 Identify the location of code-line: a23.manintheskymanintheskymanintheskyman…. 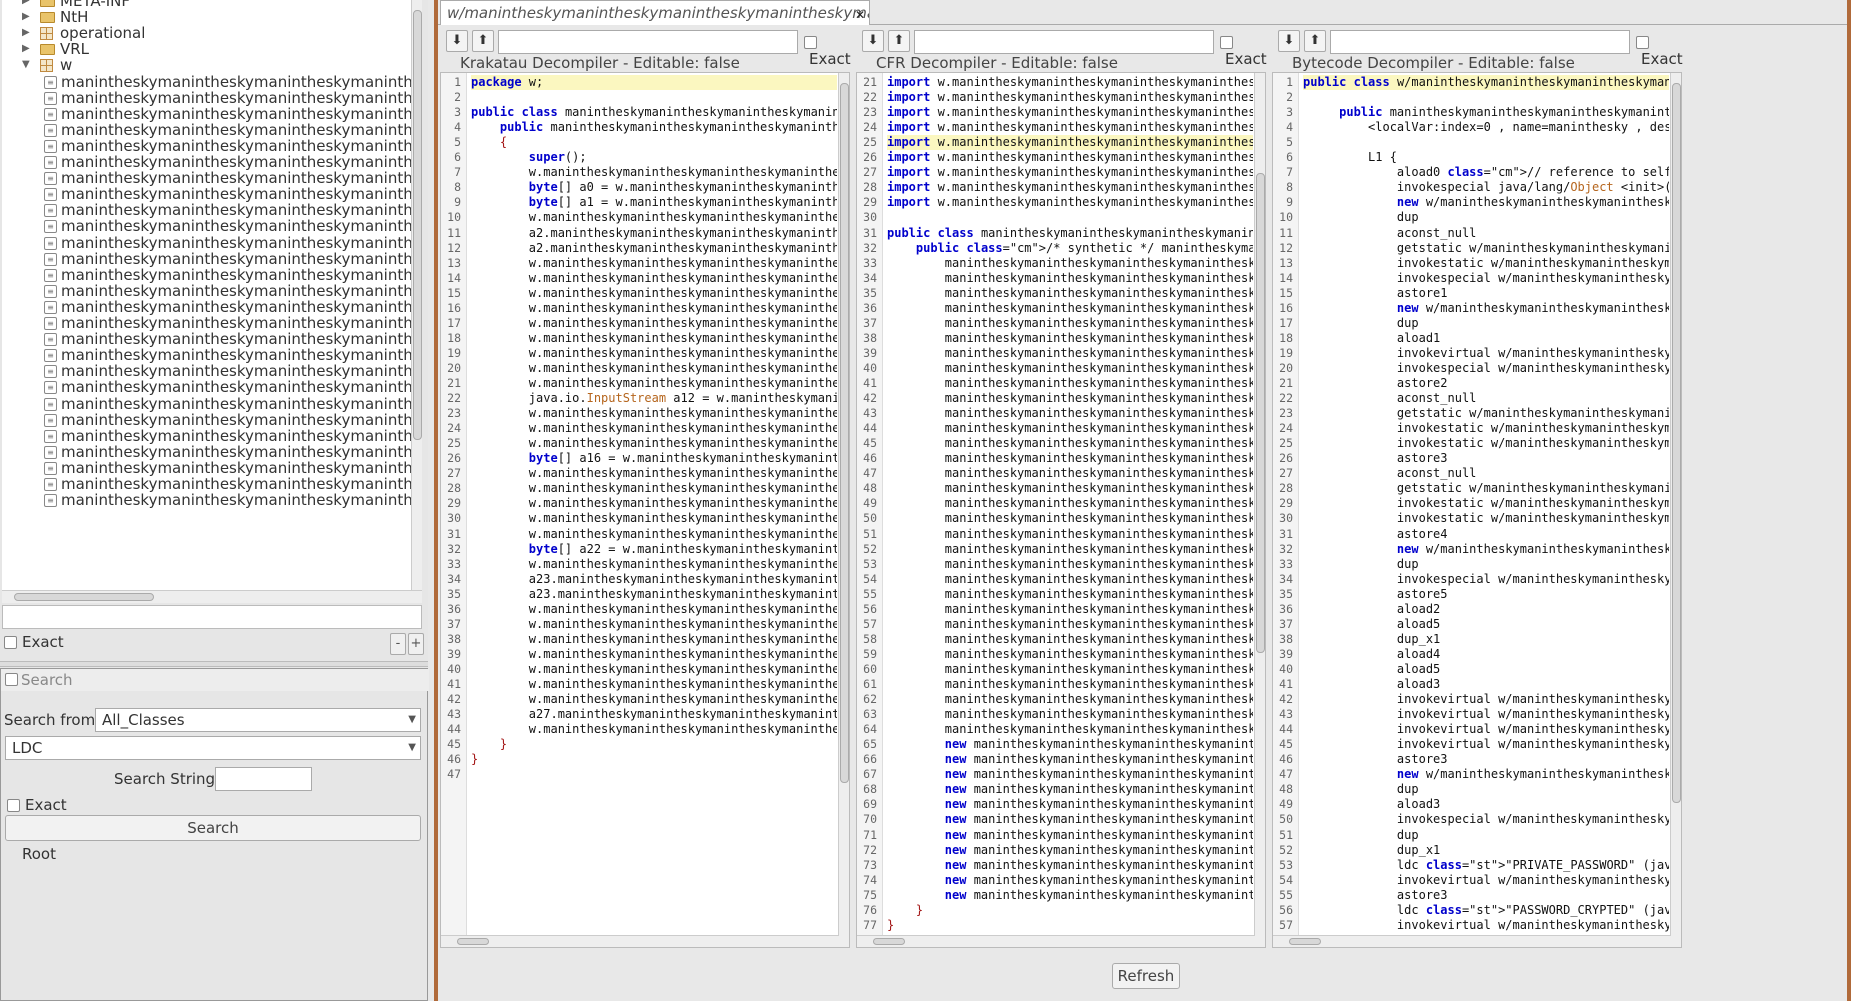
(654, 594).